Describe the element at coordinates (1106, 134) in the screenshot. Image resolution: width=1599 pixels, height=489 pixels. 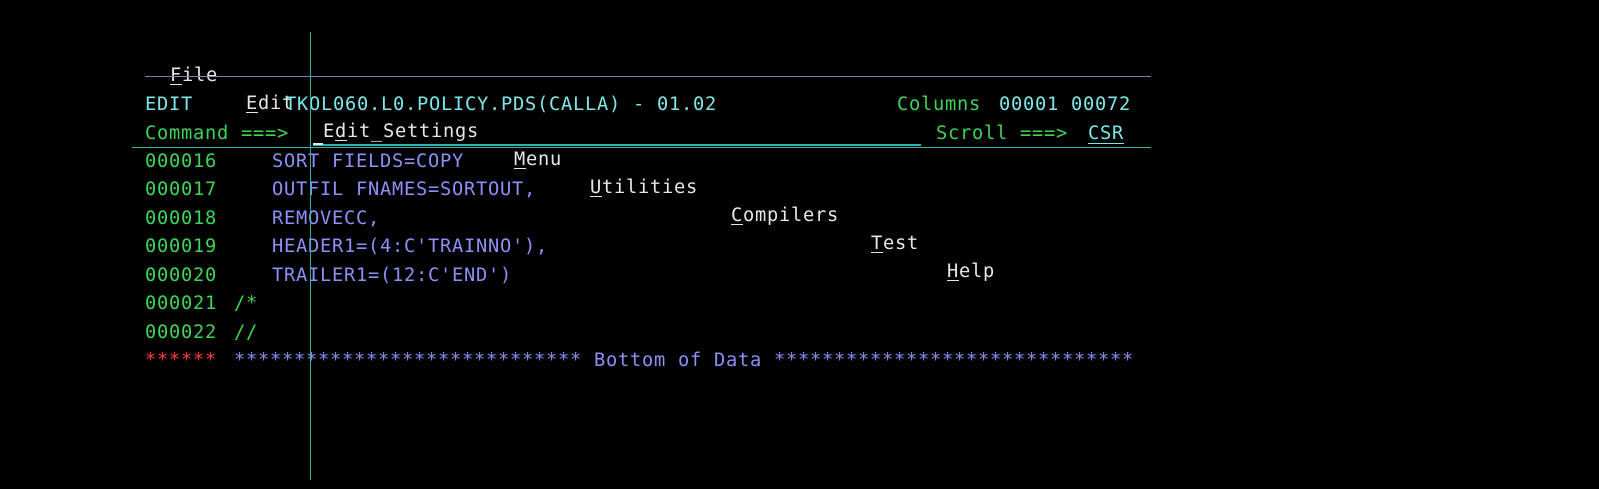
I see `scroll-amount-field: CSR` at that location.